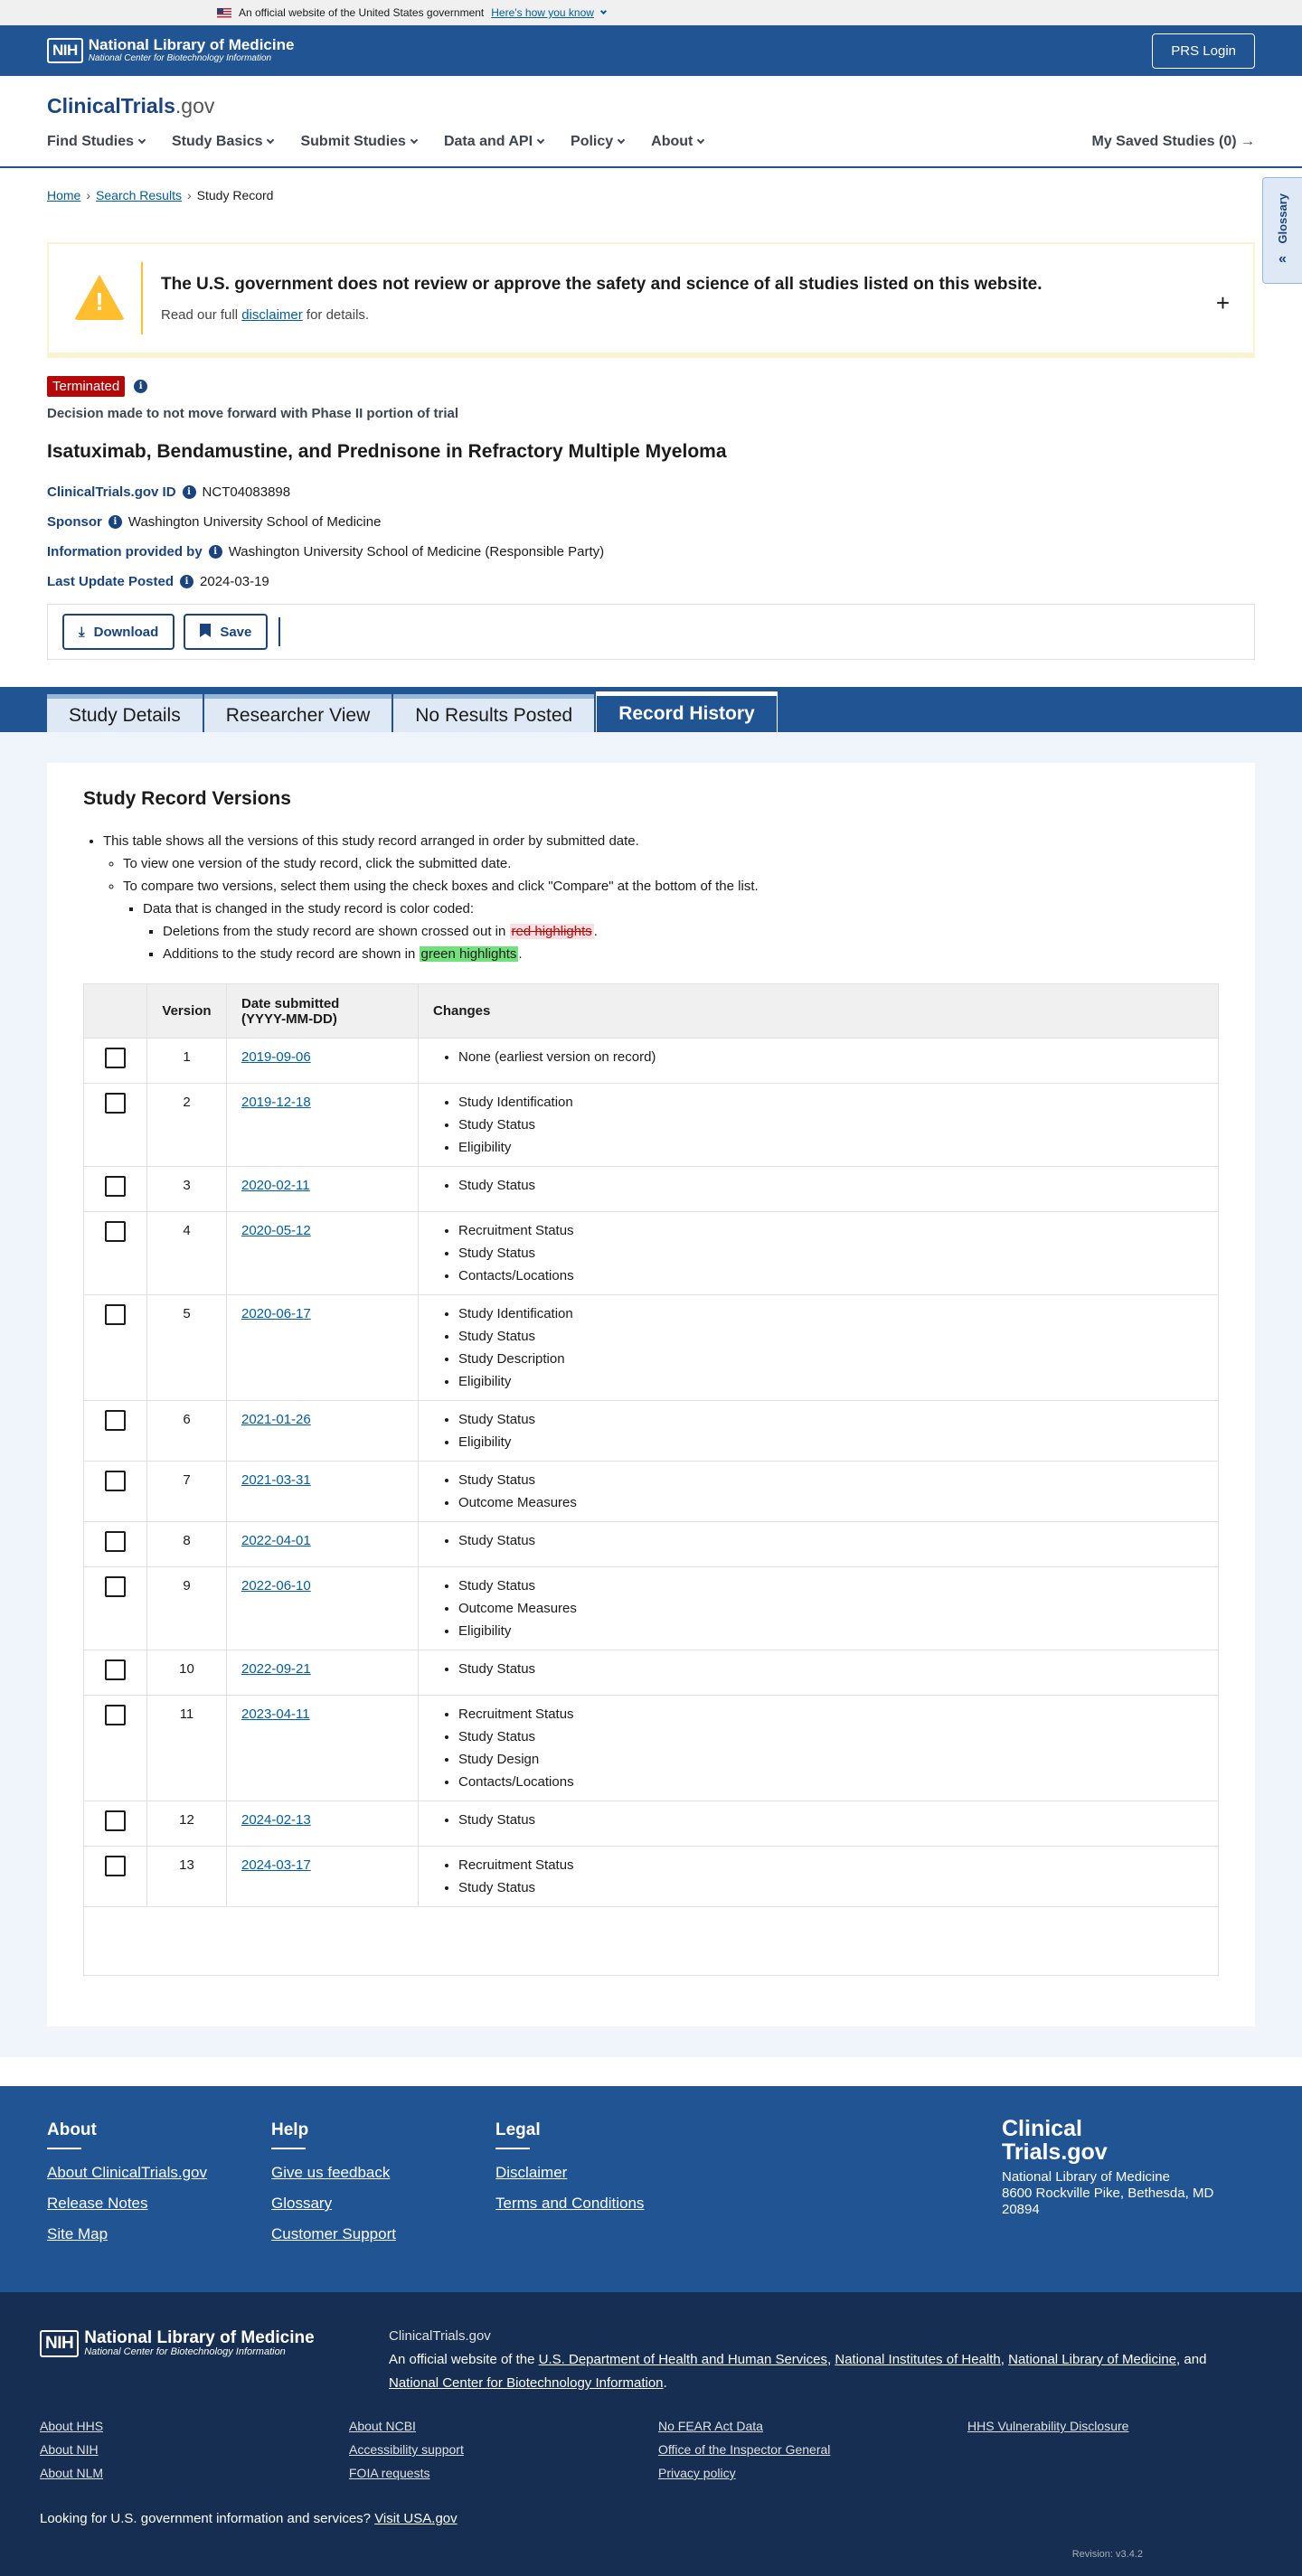 The width and height of the screenshot is (1302, 2576). Describe the element at coordinates (297, 713) in the screenshot. I see `tab-researcher-view: Researcher View` at that location.